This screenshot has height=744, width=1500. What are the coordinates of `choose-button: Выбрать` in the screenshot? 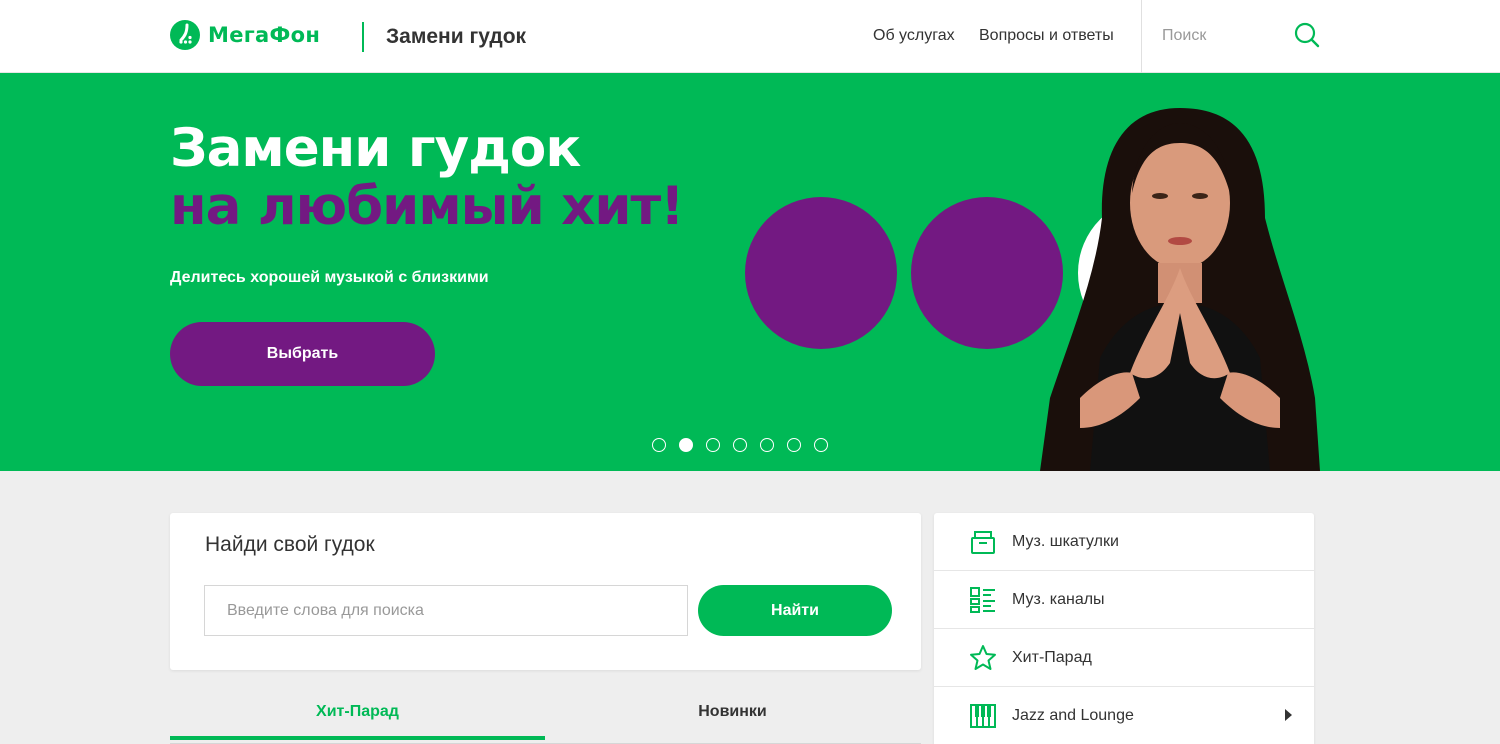 It's located at (302, 354).